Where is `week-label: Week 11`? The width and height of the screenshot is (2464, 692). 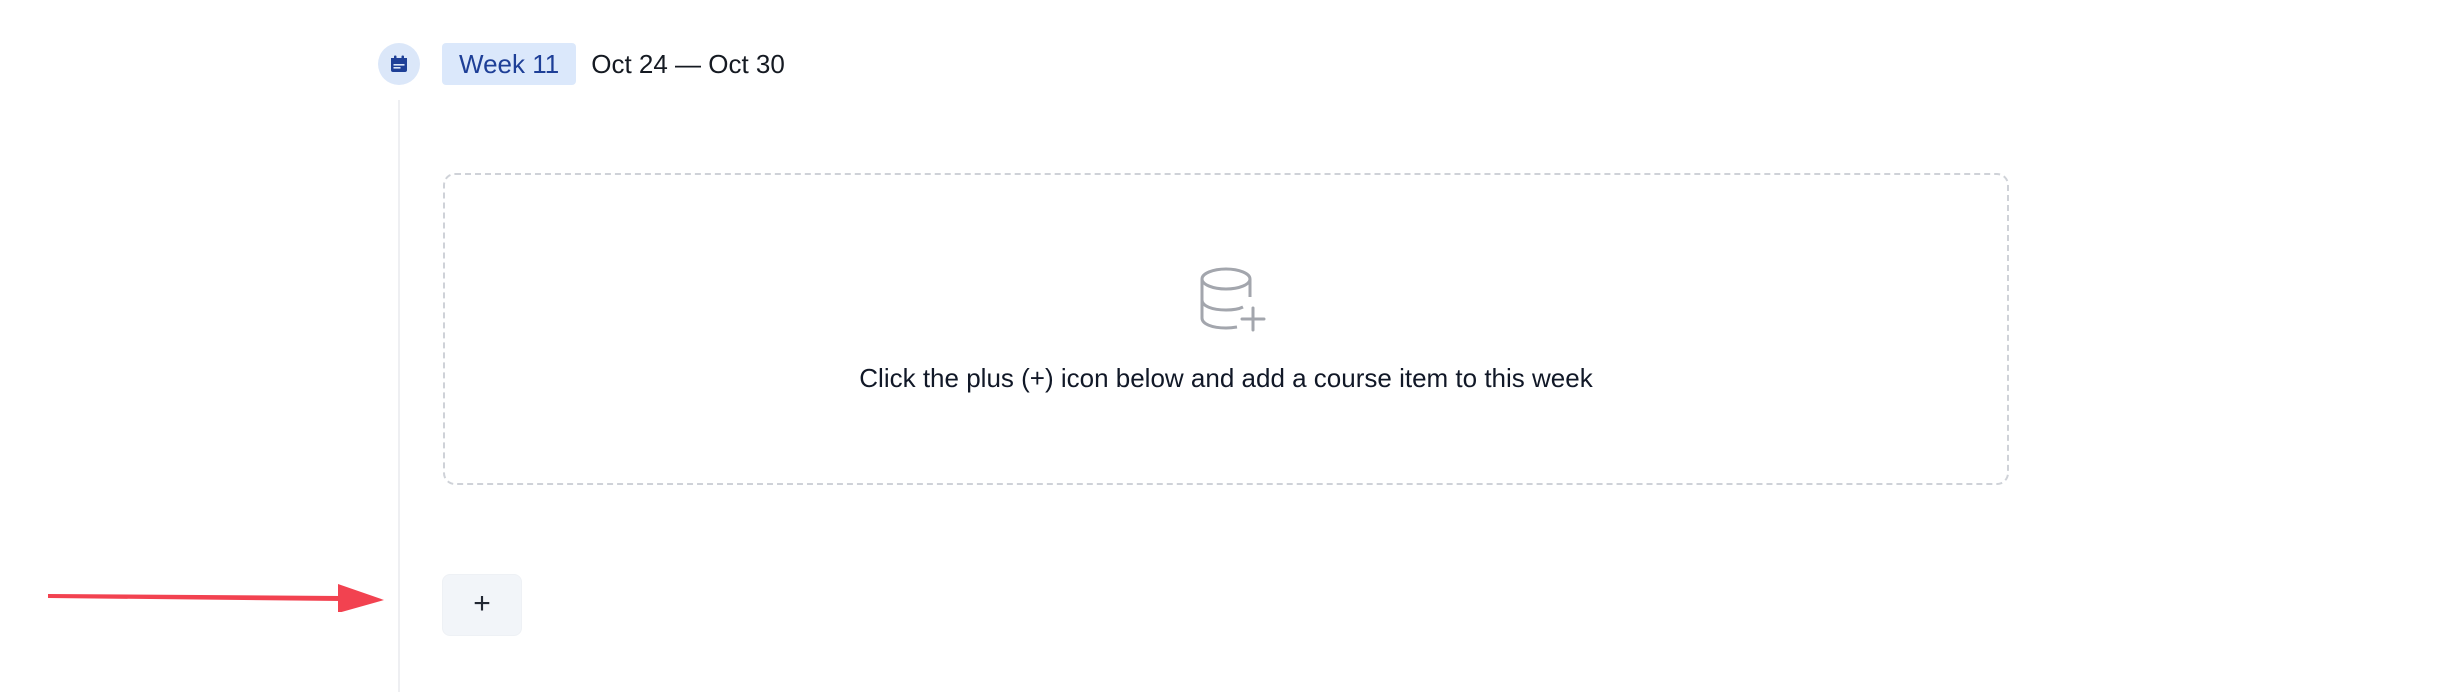
week-label: Week 11 is located at coordinates (509, 64).